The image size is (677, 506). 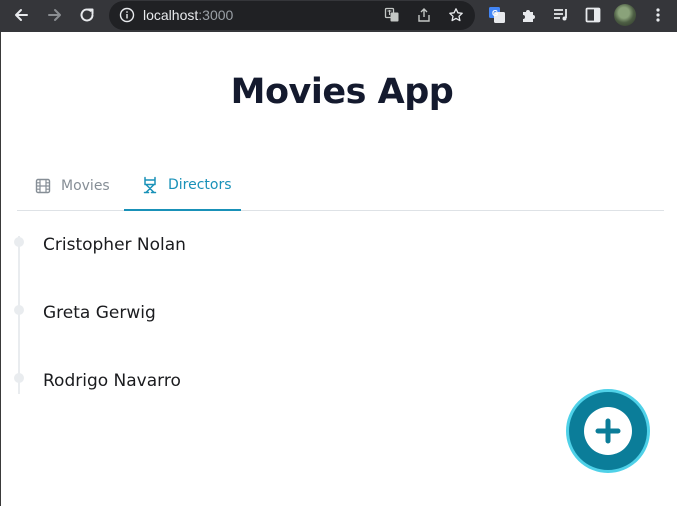 I want to click on plus-icon, so click(x=608, y=431).